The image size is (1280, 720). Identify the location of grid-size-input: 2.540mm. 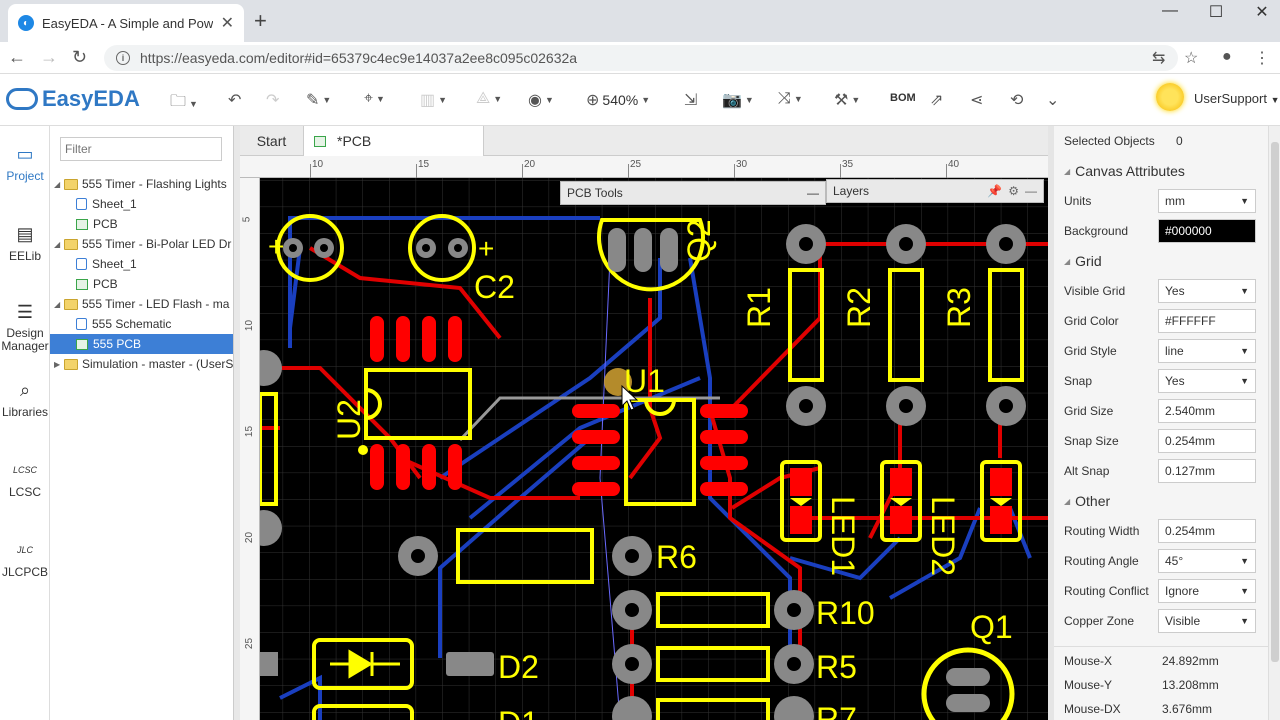
(1207, 411).